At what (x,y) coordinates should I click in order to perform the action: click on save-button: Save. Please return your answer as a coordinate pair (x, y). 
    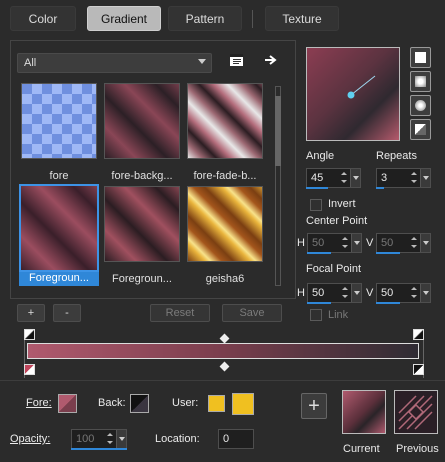
    Looking at the image, I should click on (252, 313).